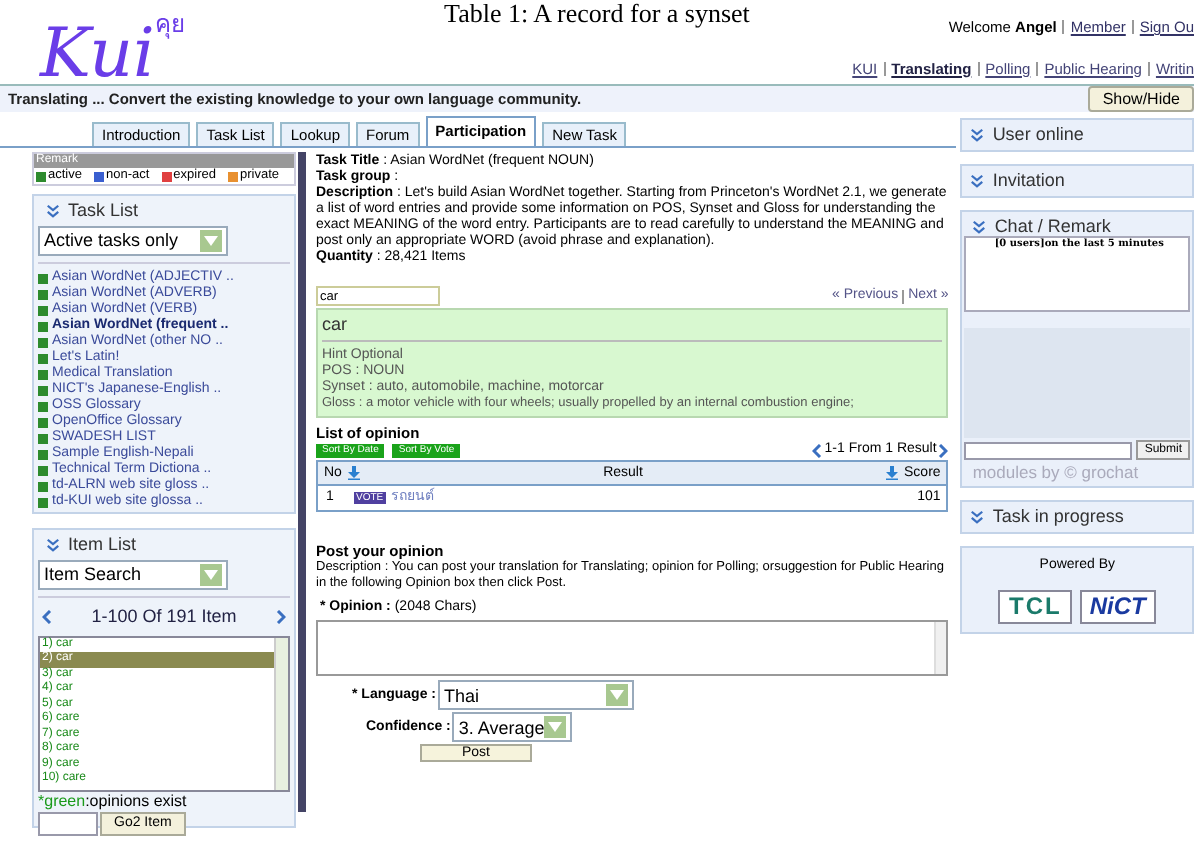 This screenshot has width=1194, height=850. I want to click on item-pager-text: 1-100 Of 191 Item, so click(164, 617).